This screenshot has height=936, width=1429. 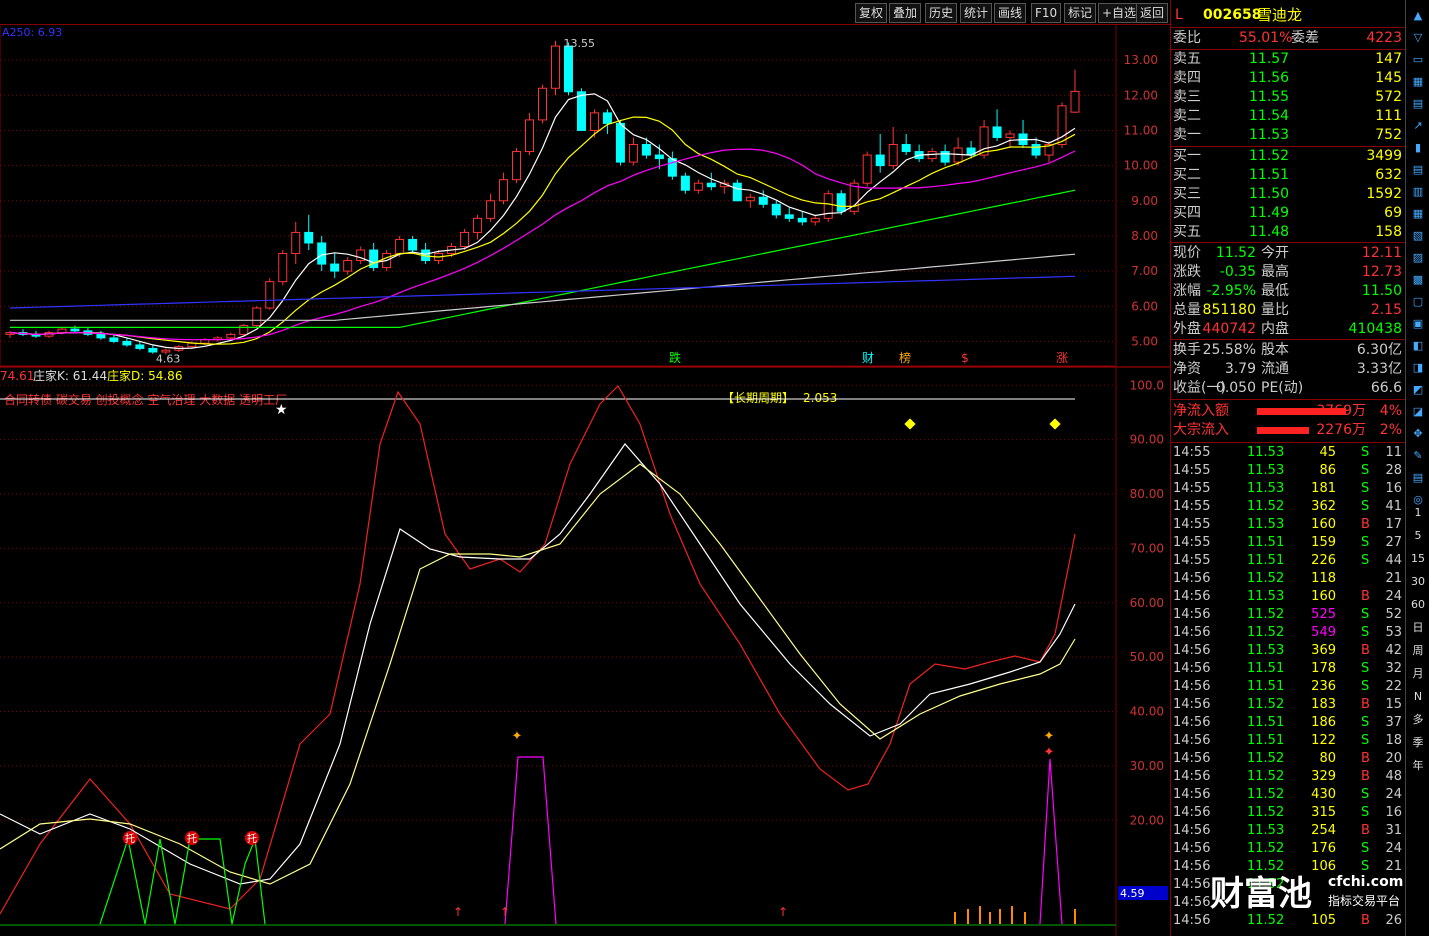 I want to click on toolbar-button-3: 统计, so click(x=976, y=13).